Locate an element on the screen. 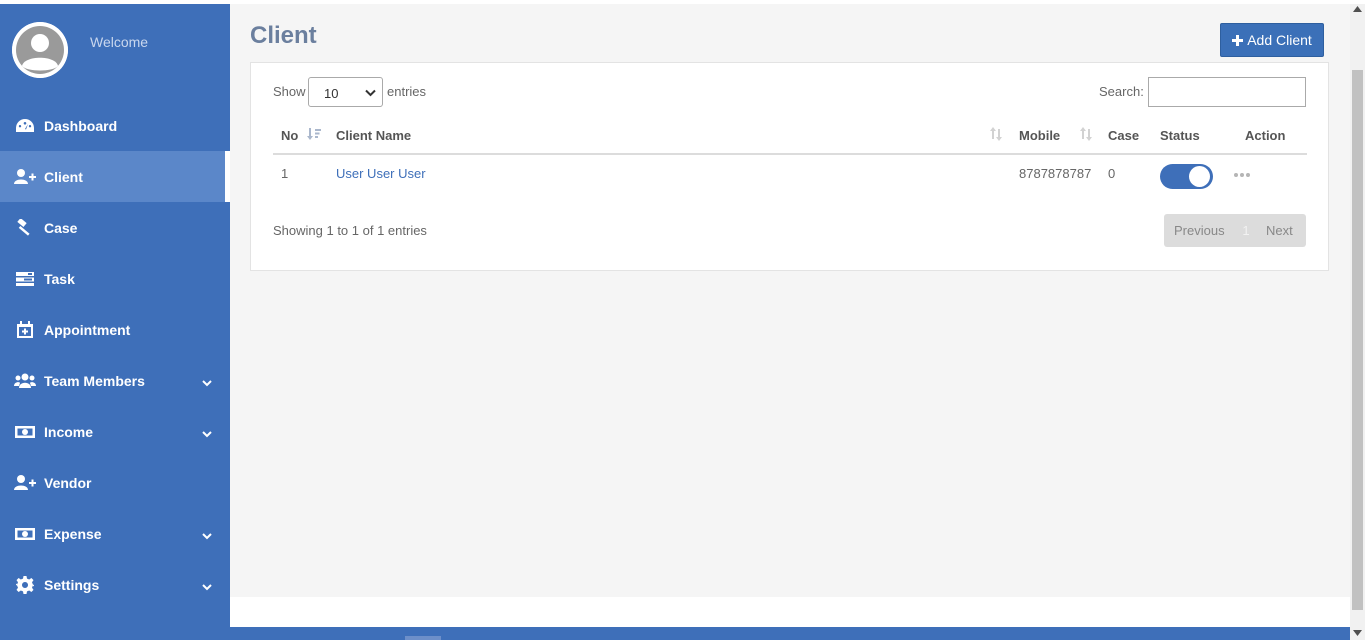 The image size is (1365, 640). cell-mobile: 8787878787 is located at coordinates (1055, 173).